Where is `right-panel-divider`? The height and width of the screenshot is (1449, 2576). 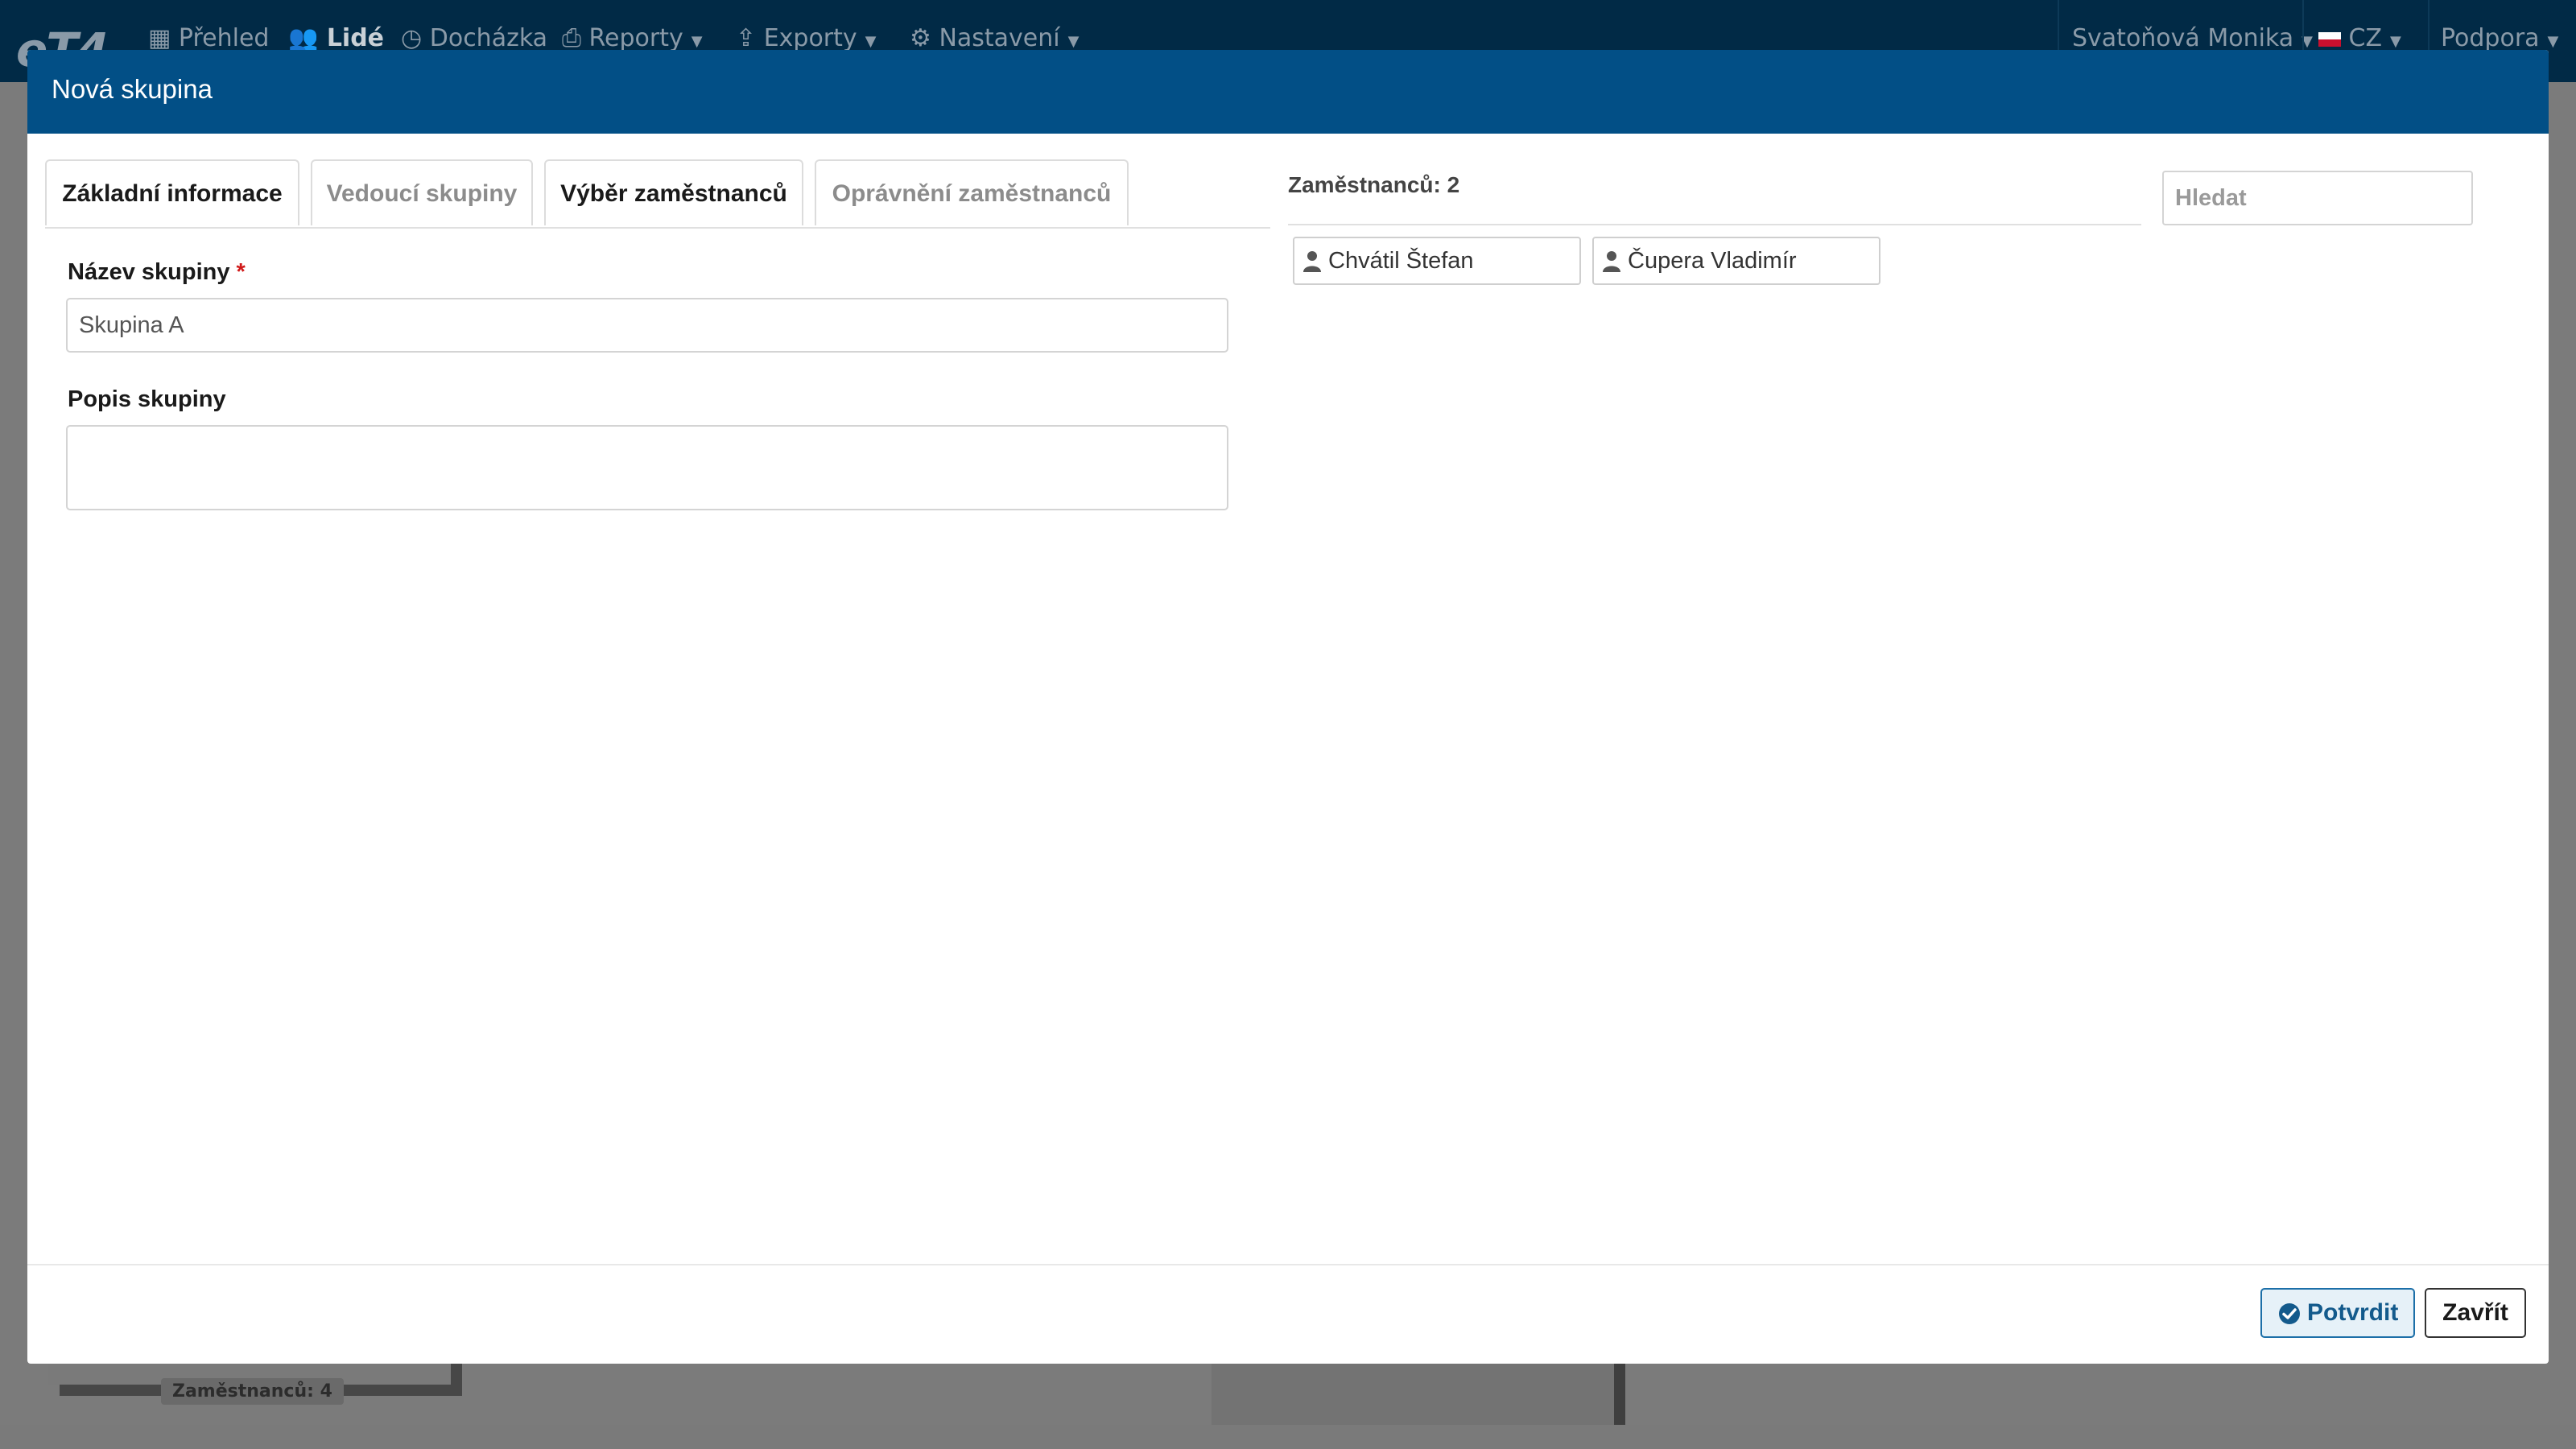
right-panel-divider is located at coordinates (1714, 224).